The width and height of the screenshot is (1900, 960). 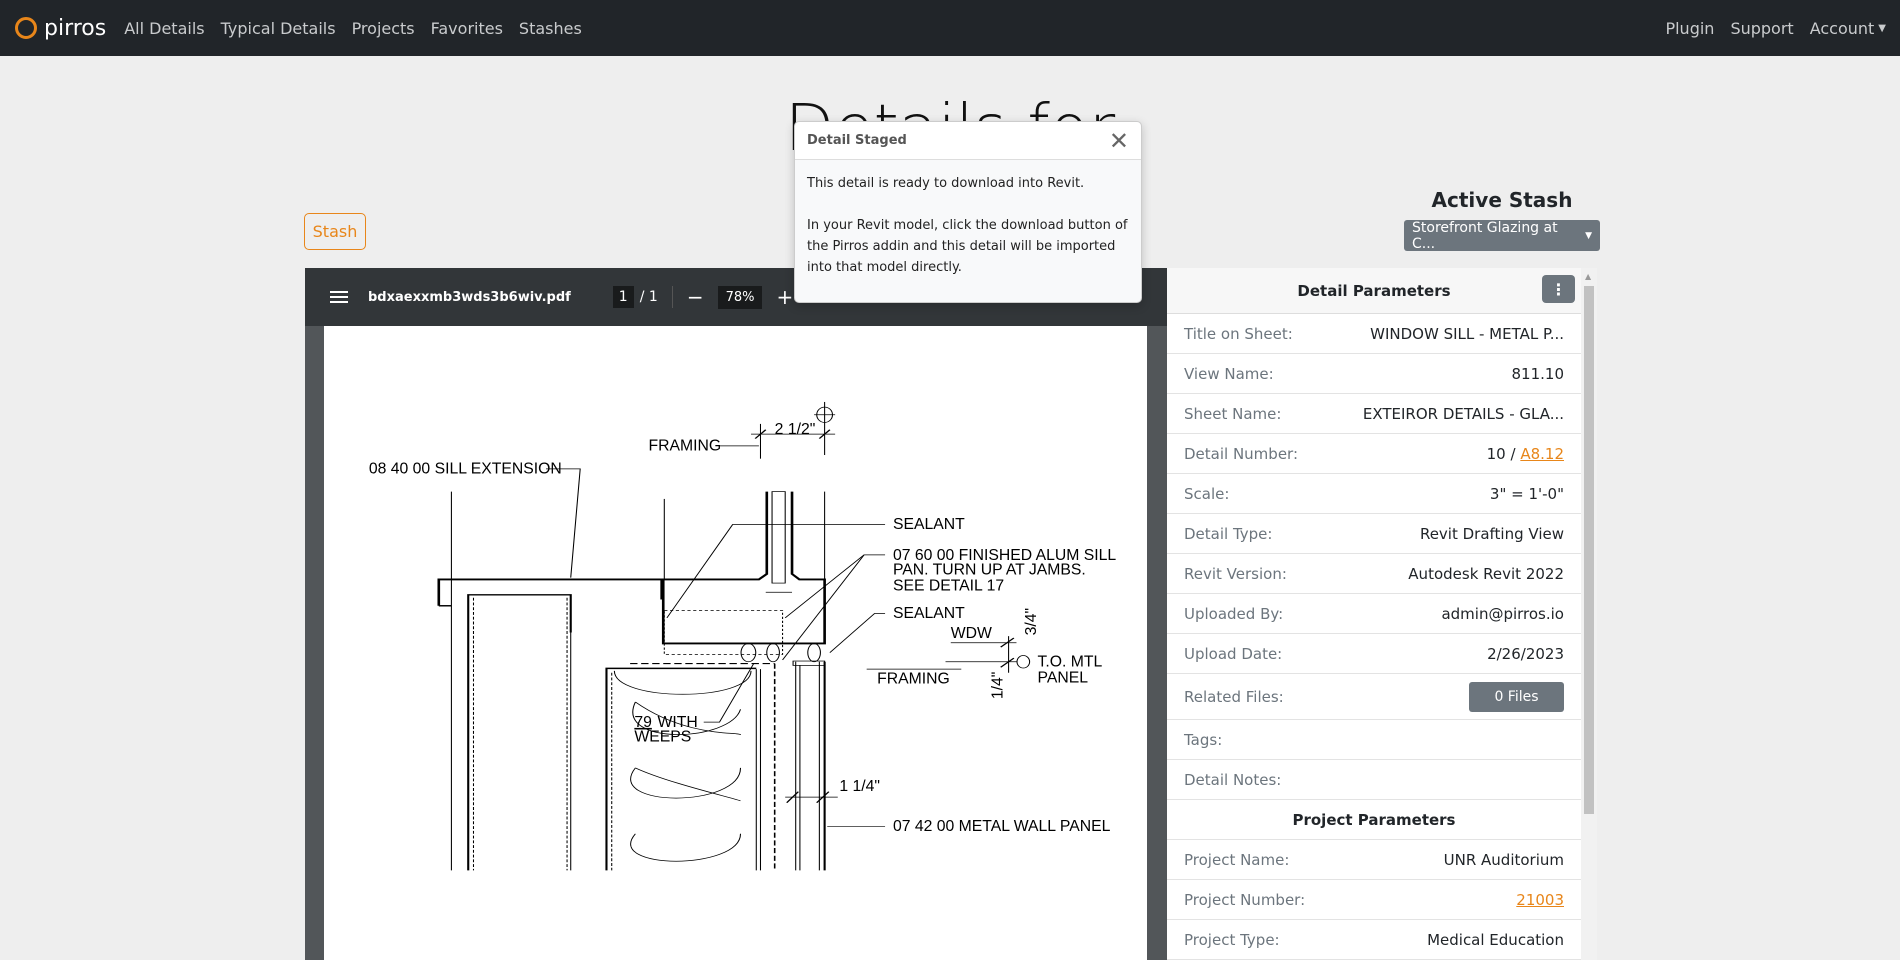 What do you see at coordinates (1241, 453) in the screenshot?
I see `parameter-label: Detail Number:` at bounding box center [1241, 453].